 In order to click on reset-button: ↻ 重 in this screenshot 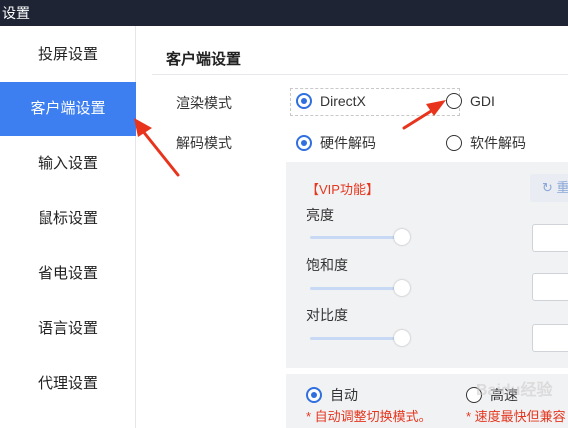, I will do `click(549, 188)`.